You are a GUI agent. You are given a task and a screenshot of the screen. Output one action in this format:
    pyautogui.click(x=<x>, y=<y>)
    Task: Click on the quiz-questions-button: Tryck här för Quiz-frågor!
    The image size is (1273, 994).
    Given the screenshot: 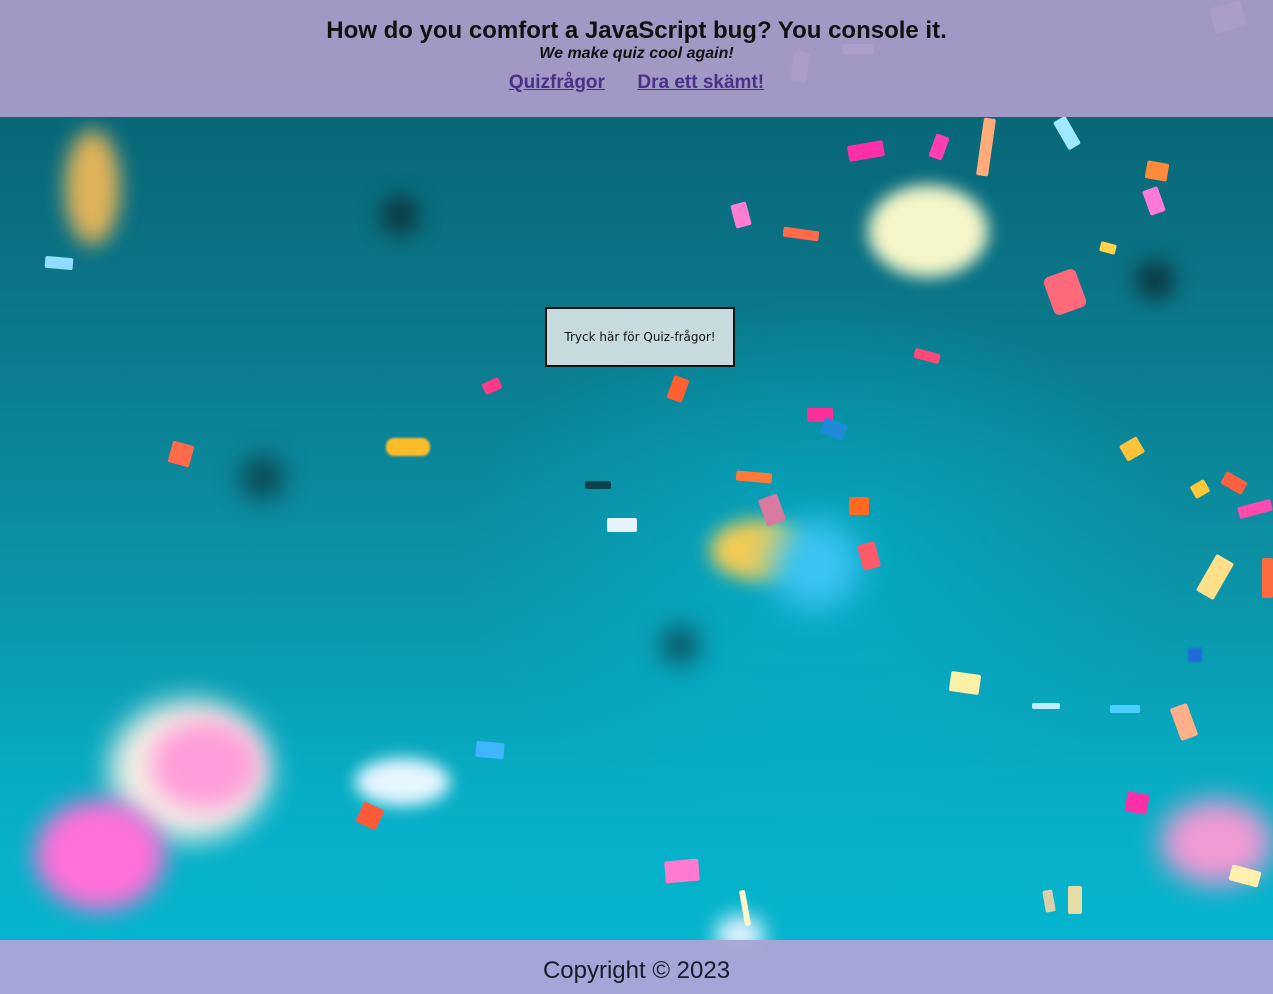 What is the action you would take?
    pyautogui.click(x=640, y=337)
    